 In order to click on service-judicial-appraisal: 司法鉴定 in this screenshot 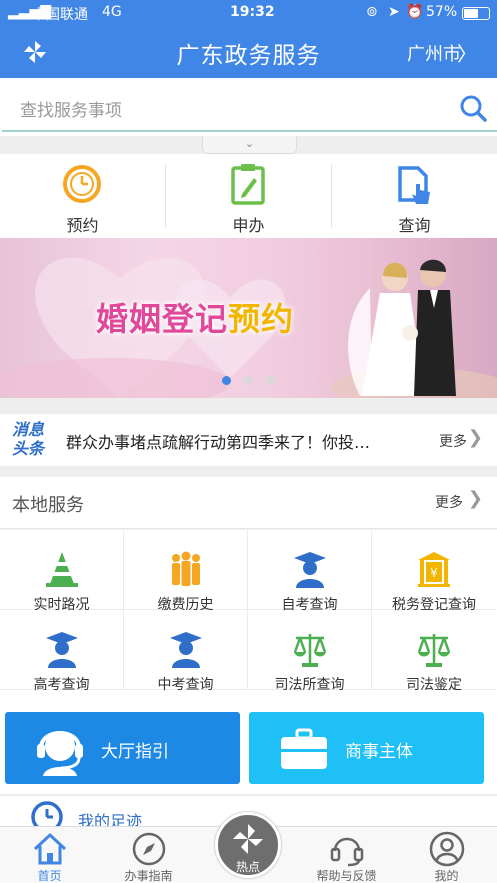, I will do `click(434, 651)`.